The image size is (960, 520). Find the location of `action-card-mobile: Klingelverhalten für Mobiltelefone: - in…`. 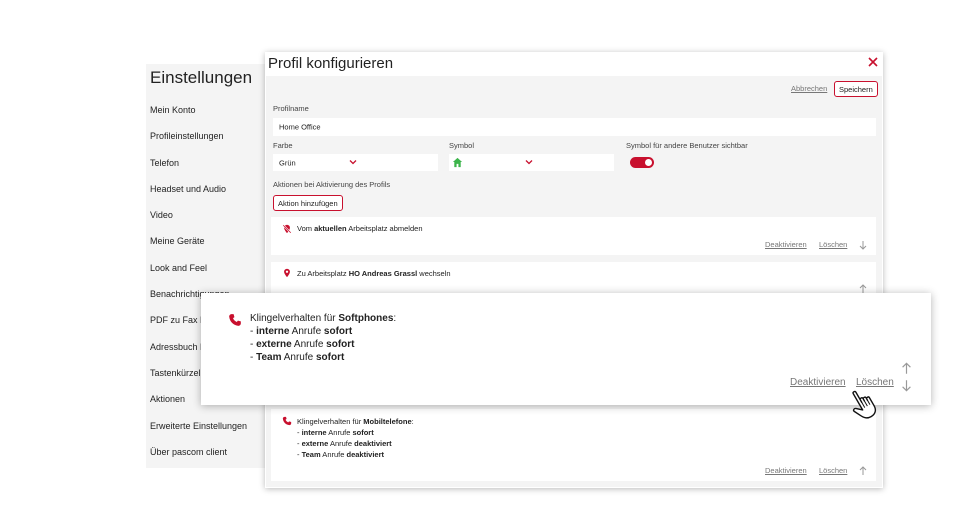

action-card-mobile: Klingelverhalten für Mobiltelefone: - in… is located at coordinates (573, 445).